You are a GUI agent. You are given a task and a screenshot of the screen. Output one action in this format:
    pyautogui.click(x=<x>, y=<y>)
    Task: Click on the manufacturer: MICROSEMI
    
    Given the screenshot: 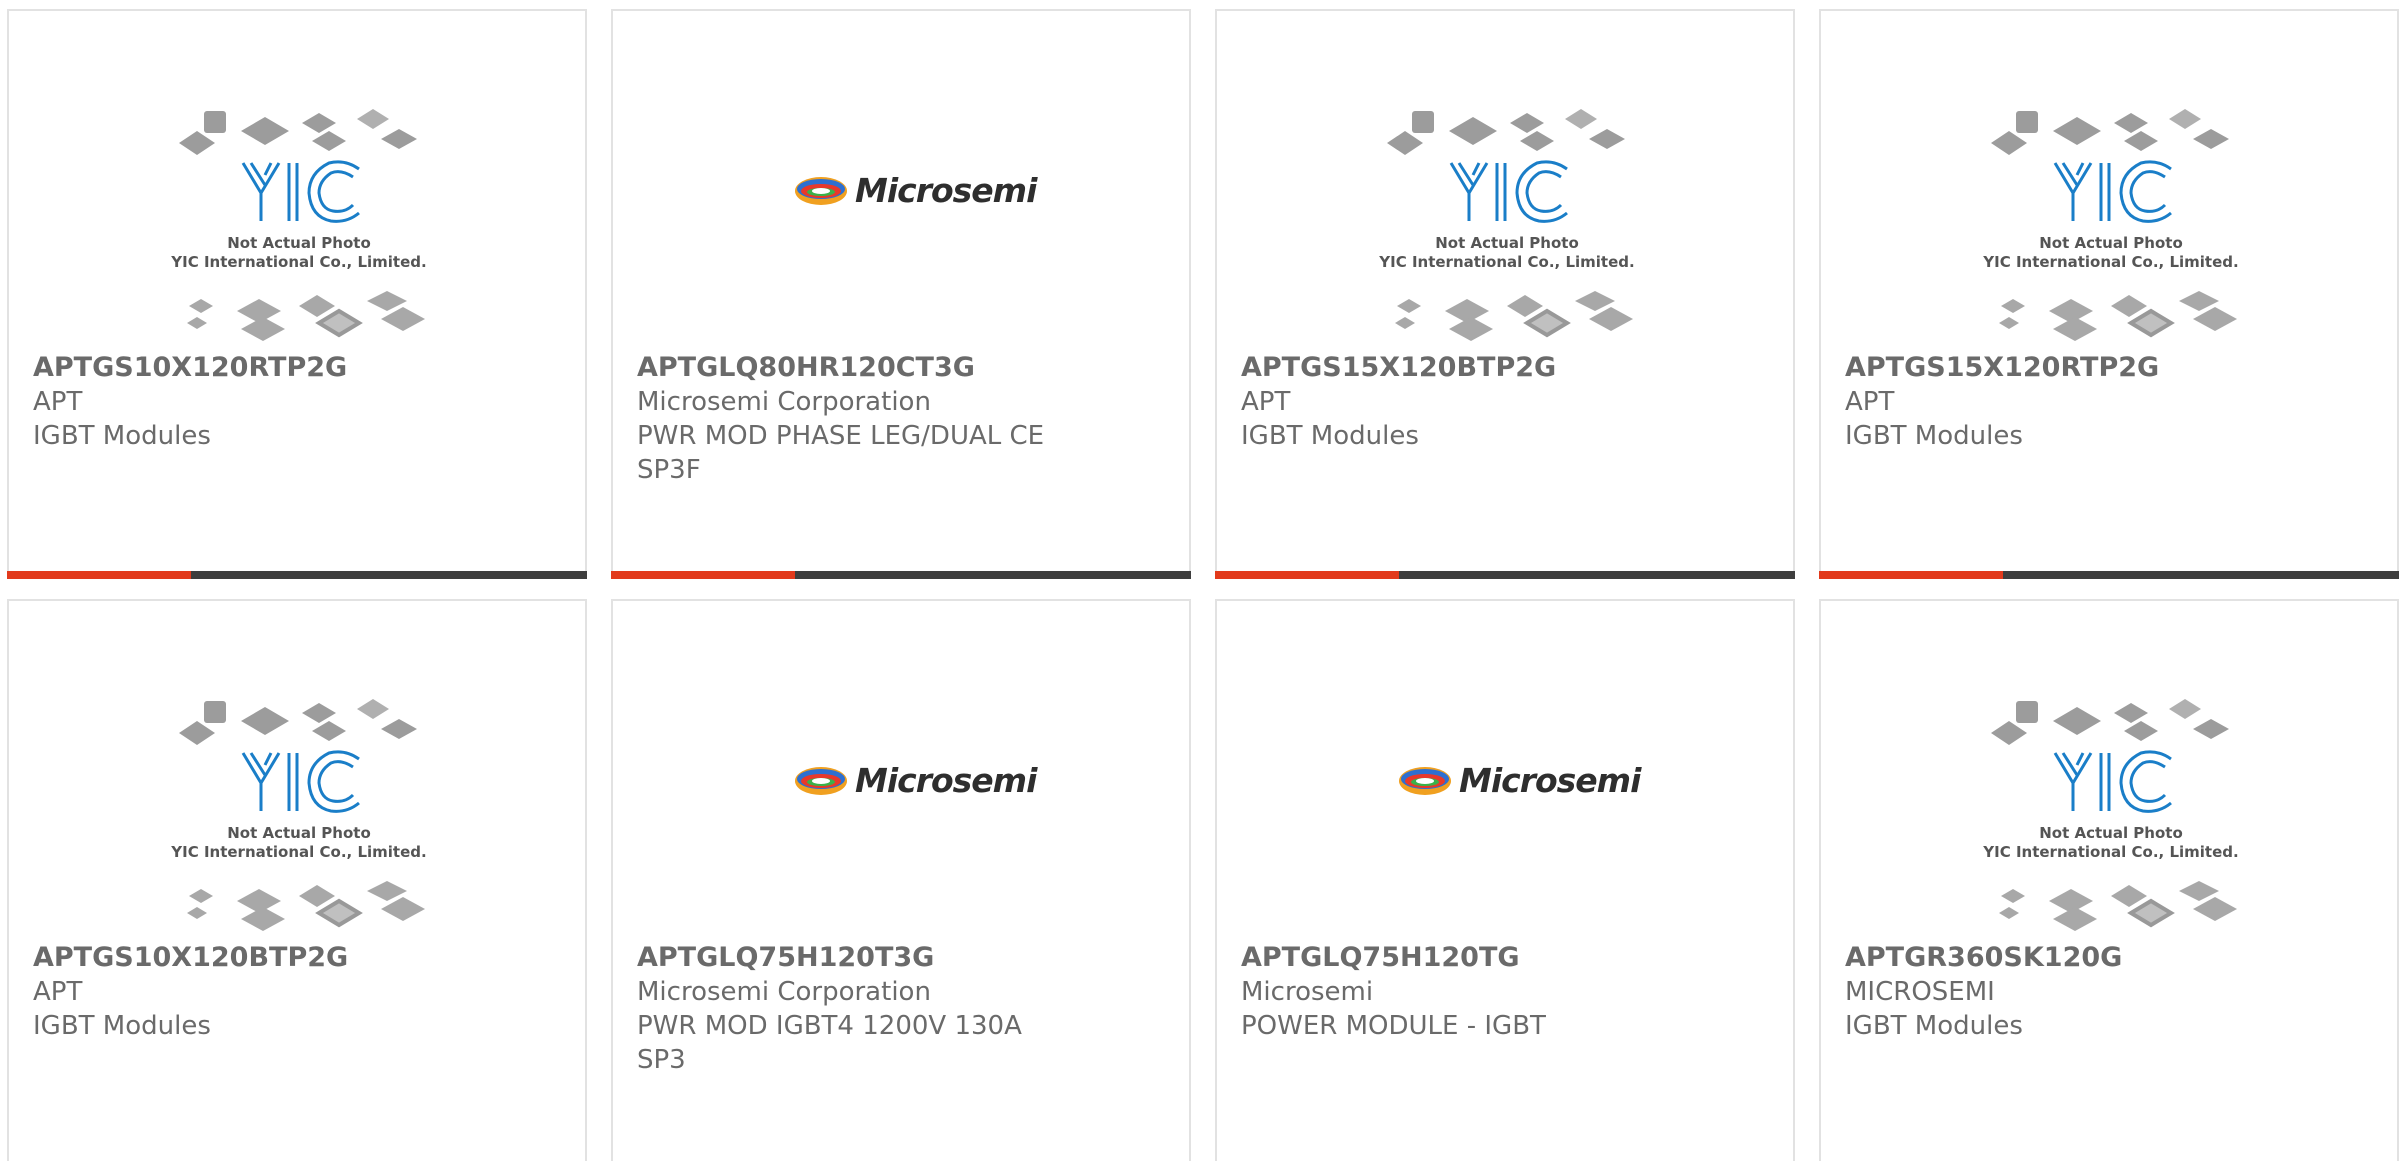 What is the action you would take?
    pyautogui.click(x=1920, y=992)
    